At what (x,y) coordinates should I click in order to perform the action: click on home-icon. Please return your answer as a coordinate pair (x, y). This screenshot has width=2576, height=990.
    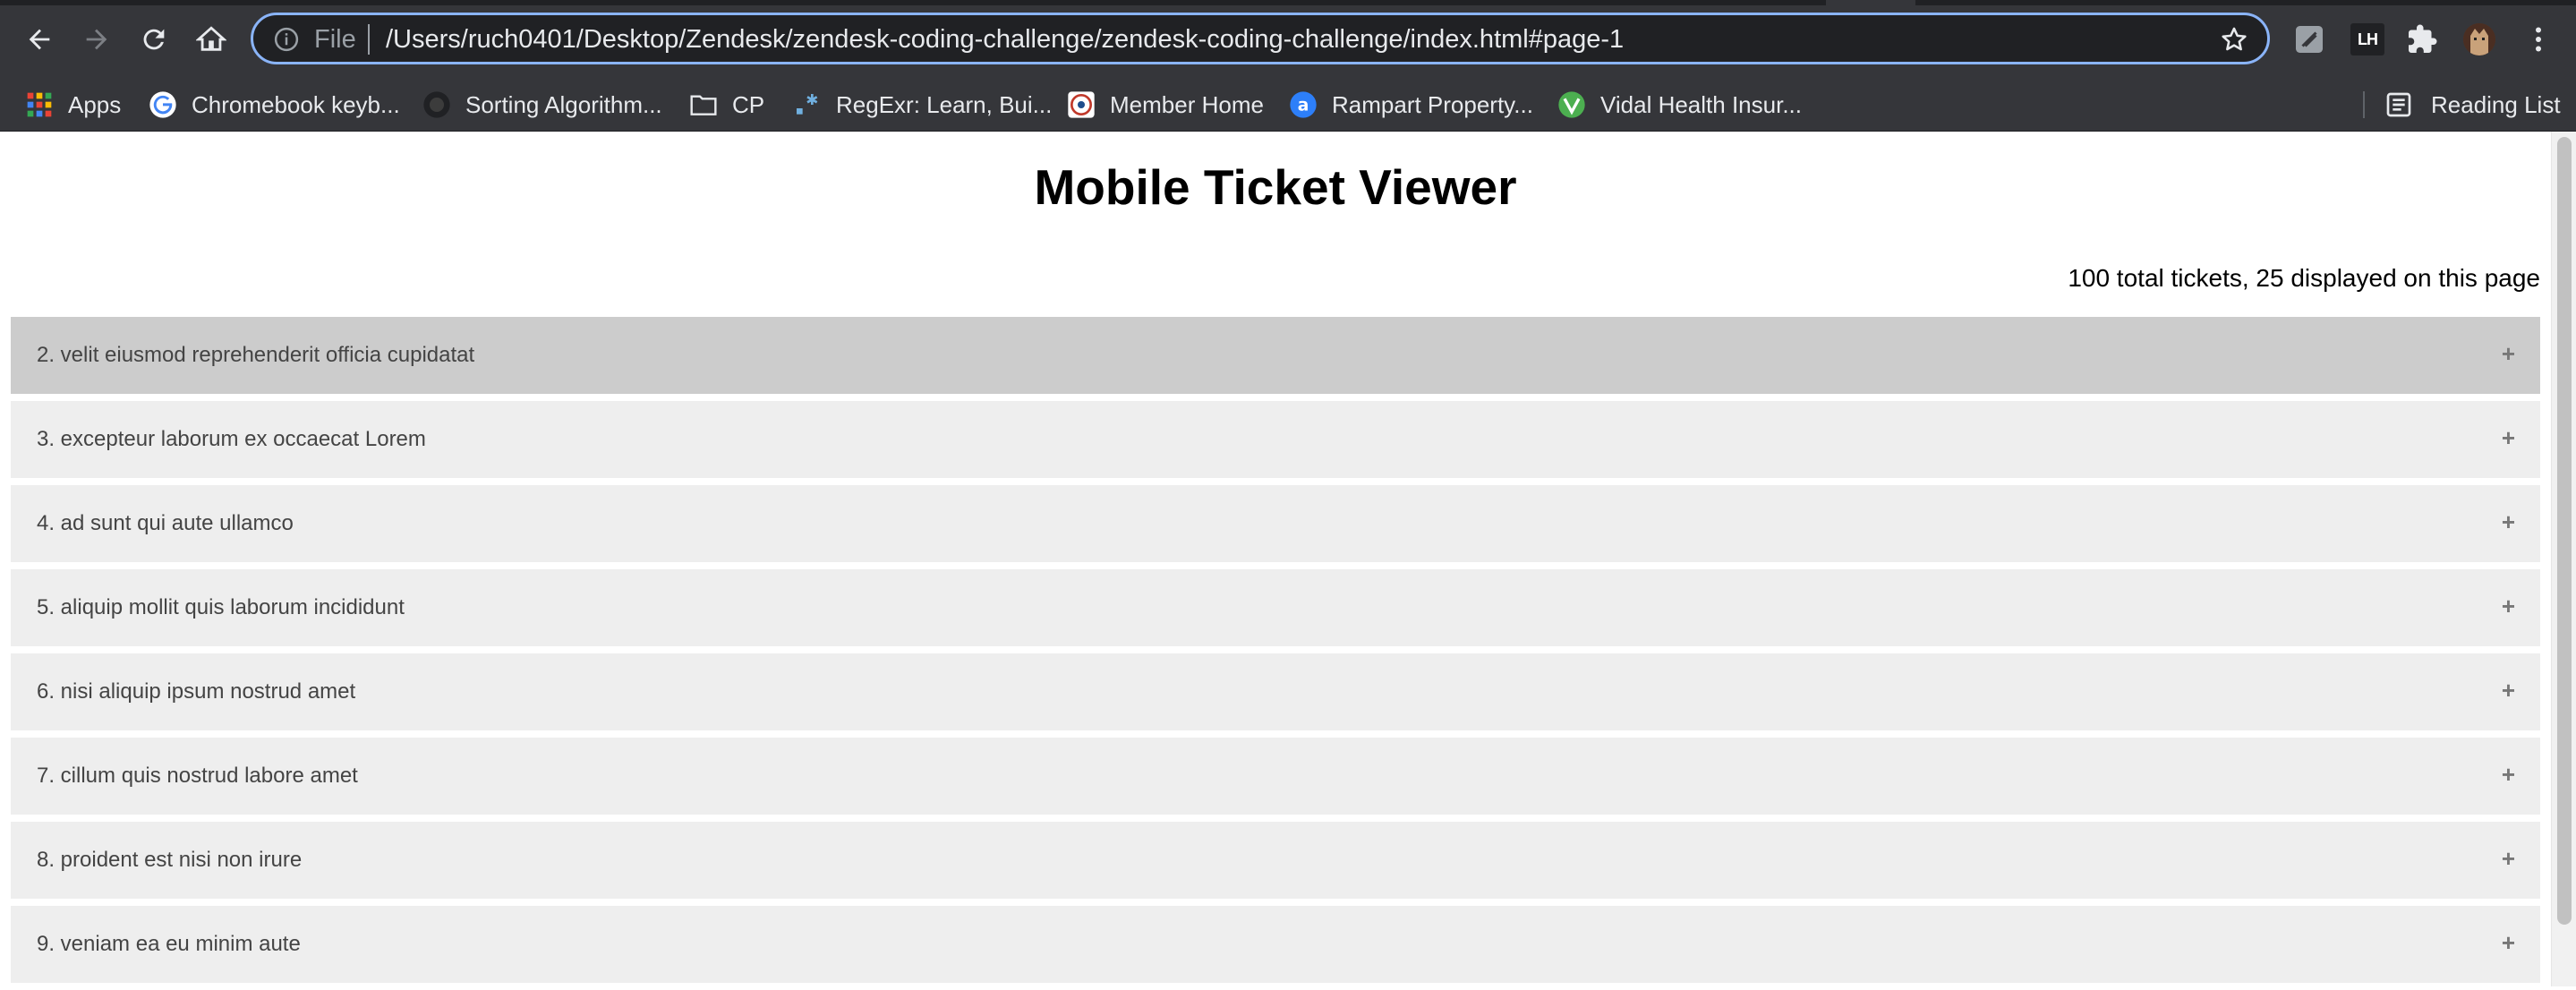
    Looking at the image, I should click on (211, 38).